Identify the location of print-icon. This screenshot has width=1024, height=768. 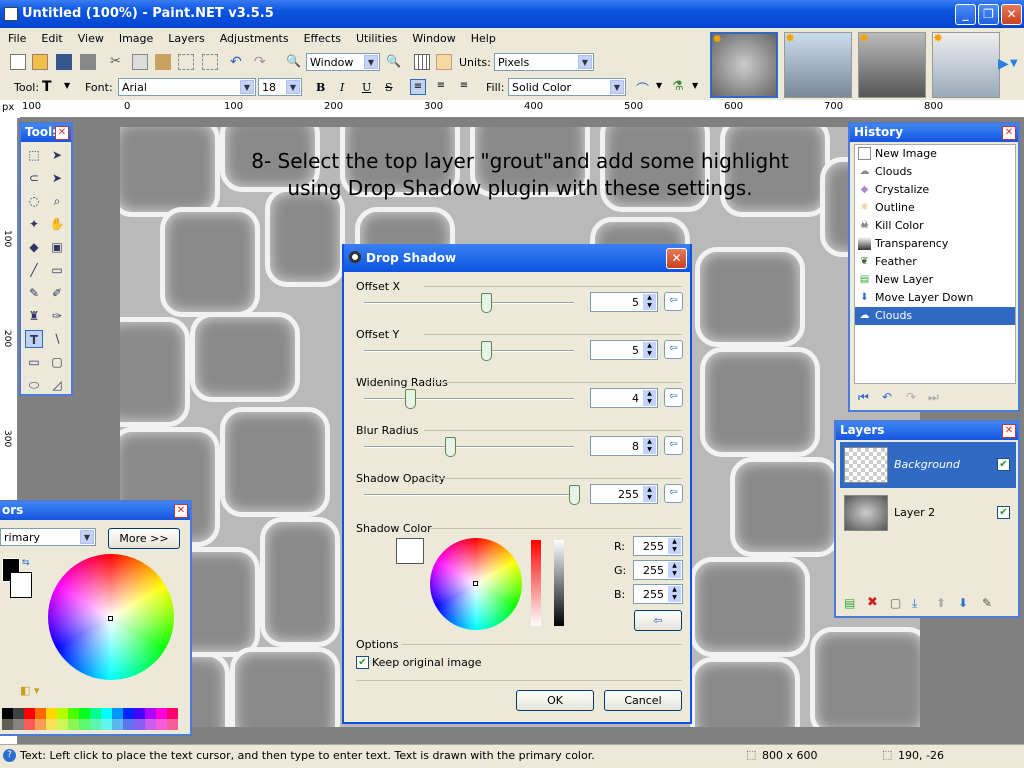
(88, 62).